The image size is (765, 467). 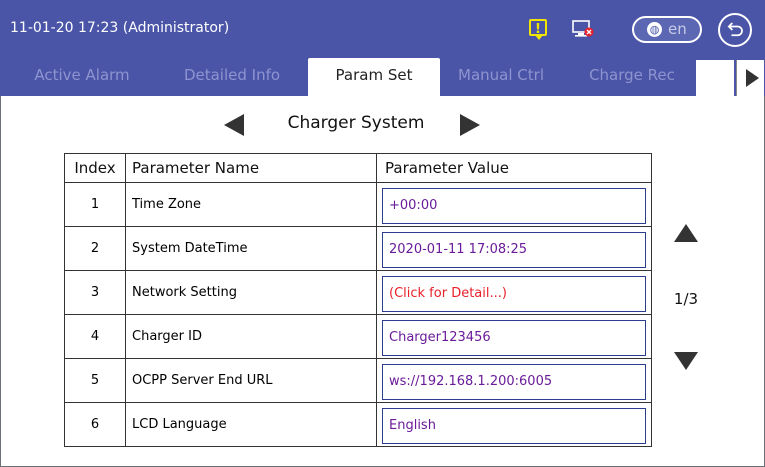 I want to click on row-parameter-name: Charger ID, so click(x=251, y=336).